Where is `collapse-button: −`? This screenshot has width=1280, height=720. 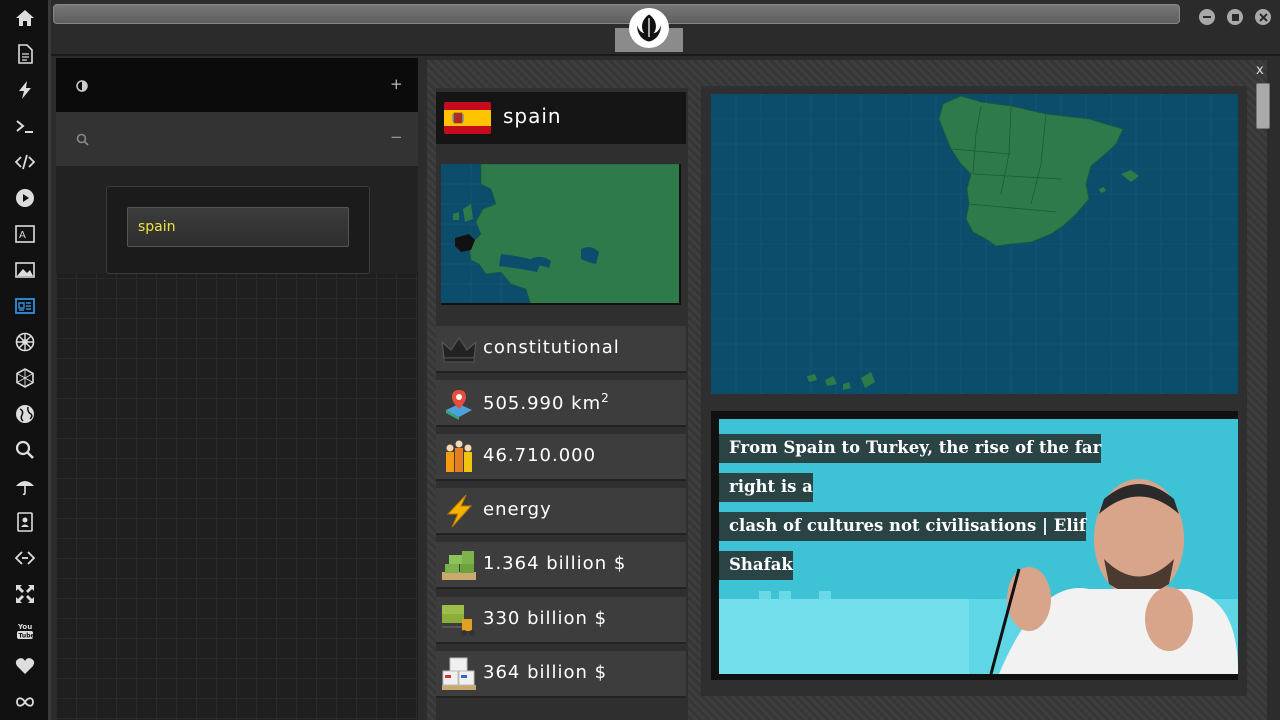
collapse-button: − is located at coordinates (396, 137).